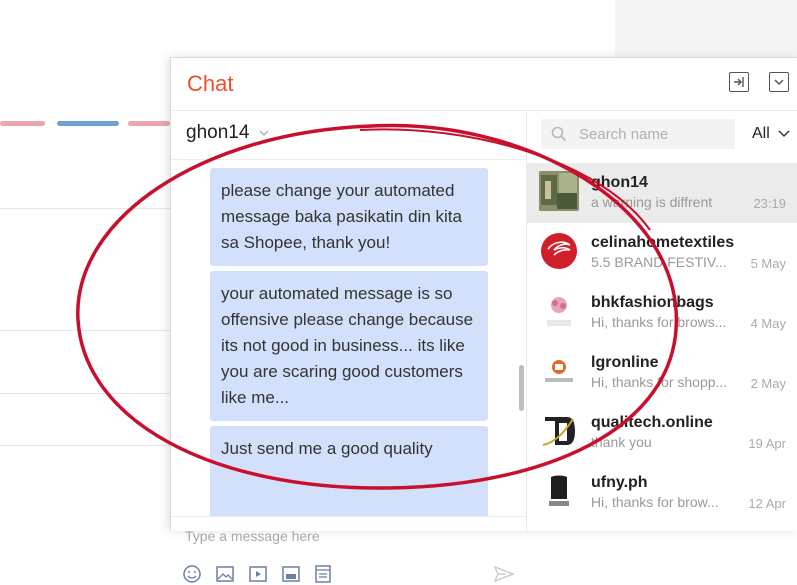  What do you see at coordinates (504, 574) in the screenshot?
I see `send-icon` at bounding box center [504, 574].